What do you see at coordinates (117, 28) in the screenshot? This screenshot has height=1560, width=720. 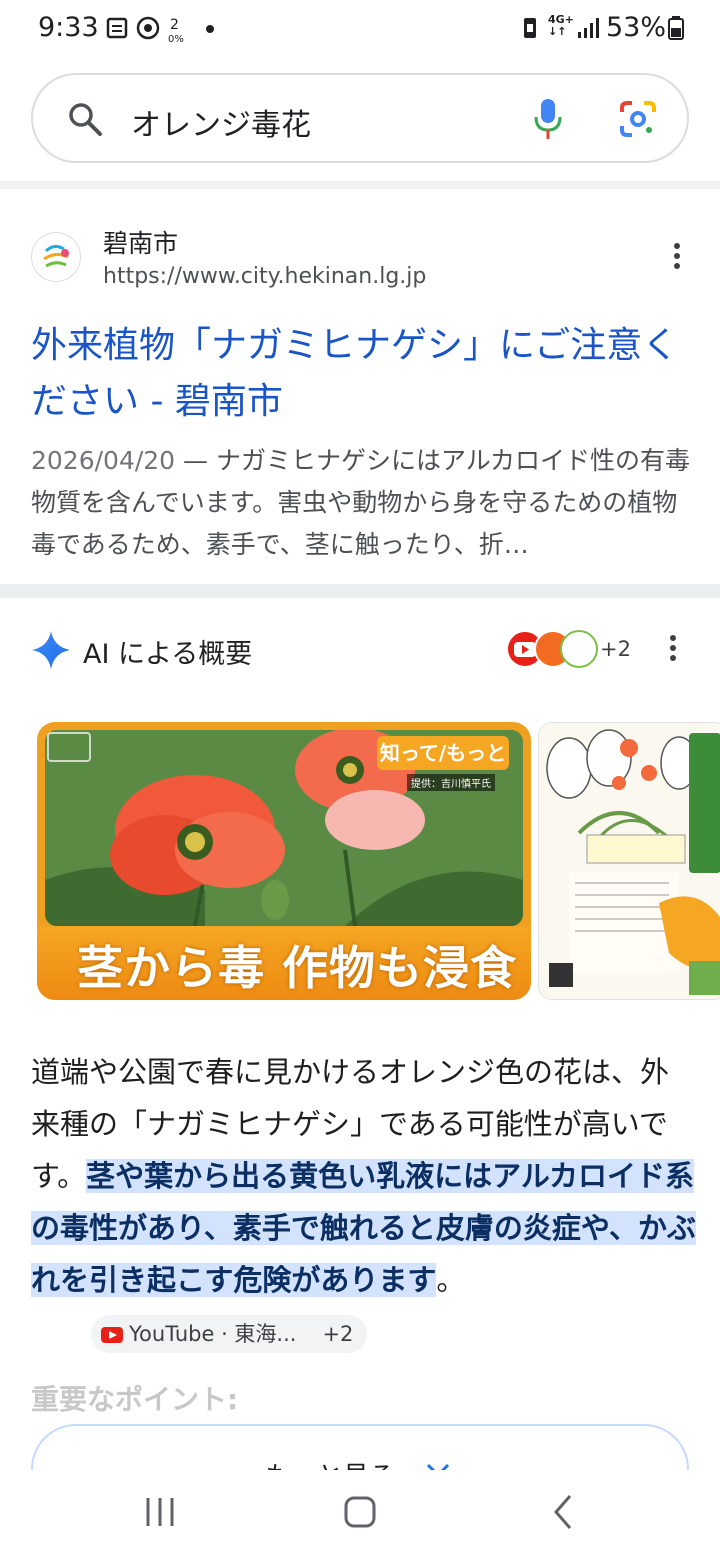 I see `calendar-icon` at bounding box center [117, 28].